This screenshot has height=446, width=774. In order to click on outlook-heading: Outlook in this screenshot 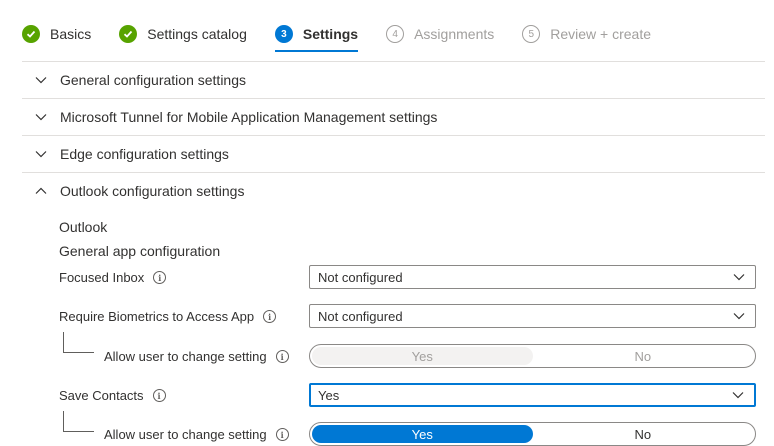, I will do `click(83, 227)`.